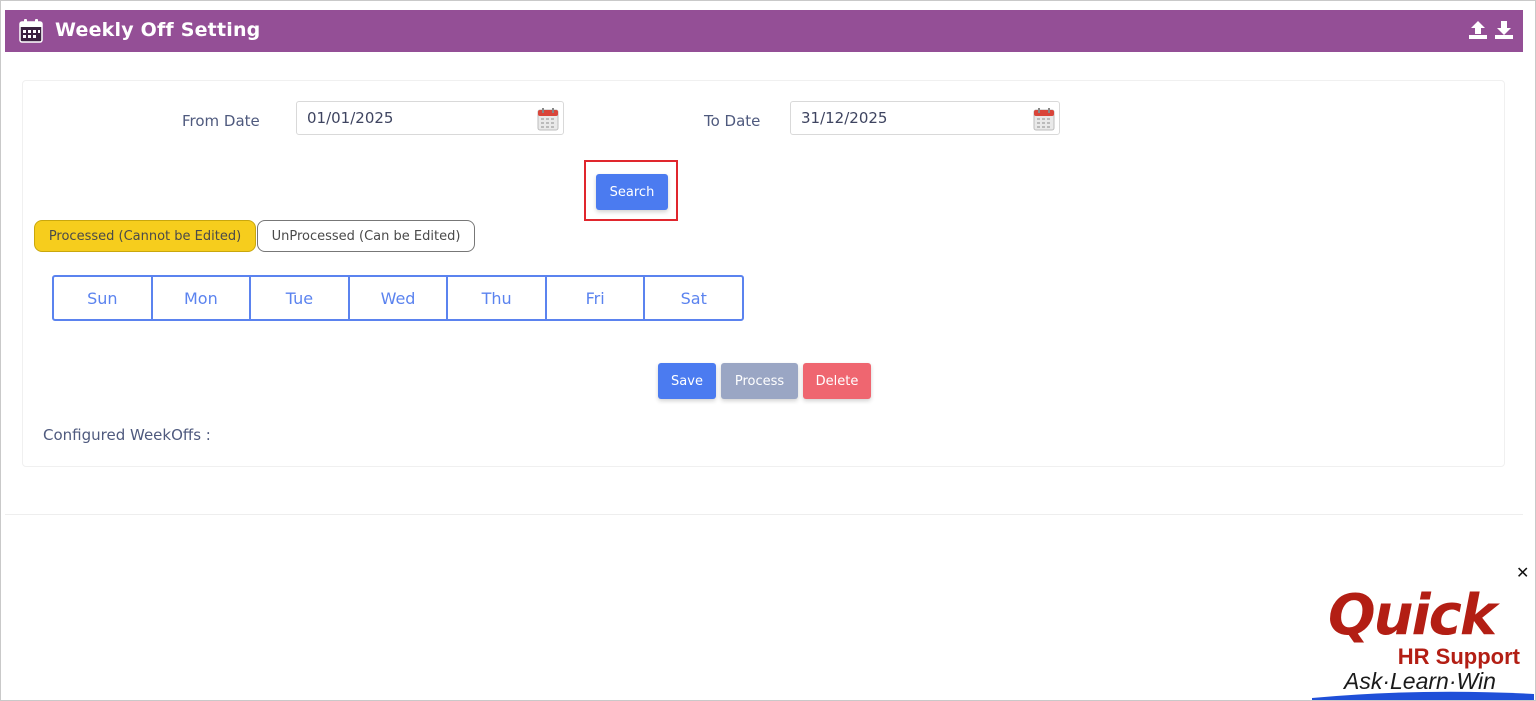 This screenshot has height=701, width=1536. Describe the element at coordinates (687, 381) in the screenshot. I see `save-button: Save` at that location.